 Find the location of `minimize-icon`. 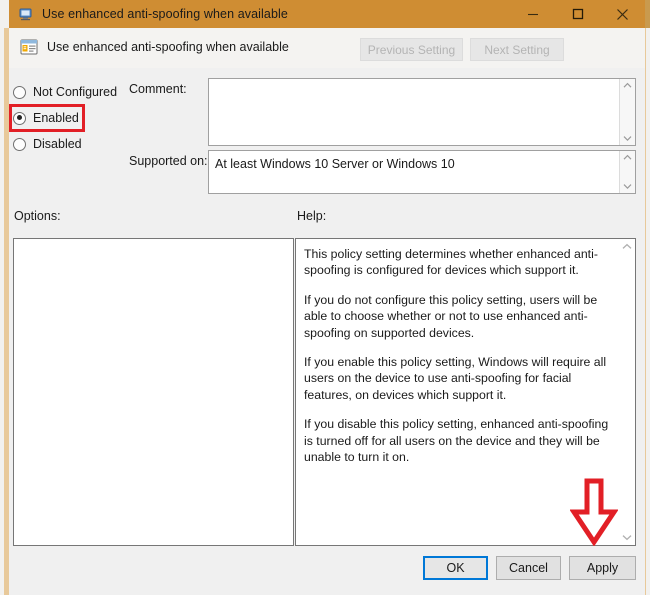

minimize-icon is located at coordinates (532, 14).